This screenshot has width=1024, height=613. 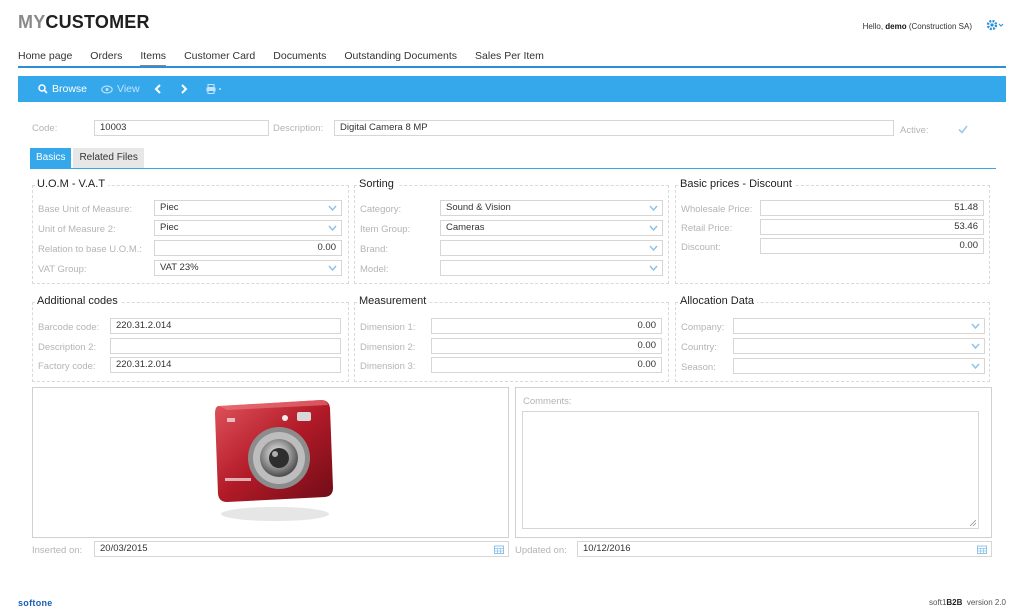 What do you see at coordinates (378, 184) in the screenshot?
I see `sorting-title: Sorting` at bounding box center [378, 184].